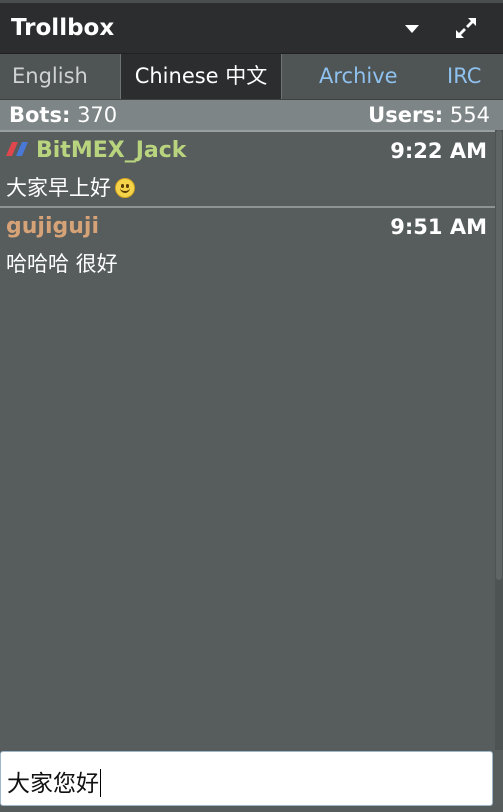 This screenshot has height=812, width=503. I want to click on message-text-row: 大家早上好, so click(70, 187).